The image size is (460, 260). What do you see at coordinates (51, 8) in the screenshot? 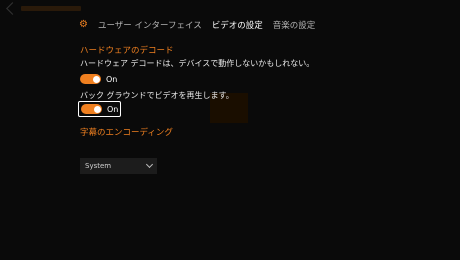
I see `app-logo` at bounding box center [51, 8].